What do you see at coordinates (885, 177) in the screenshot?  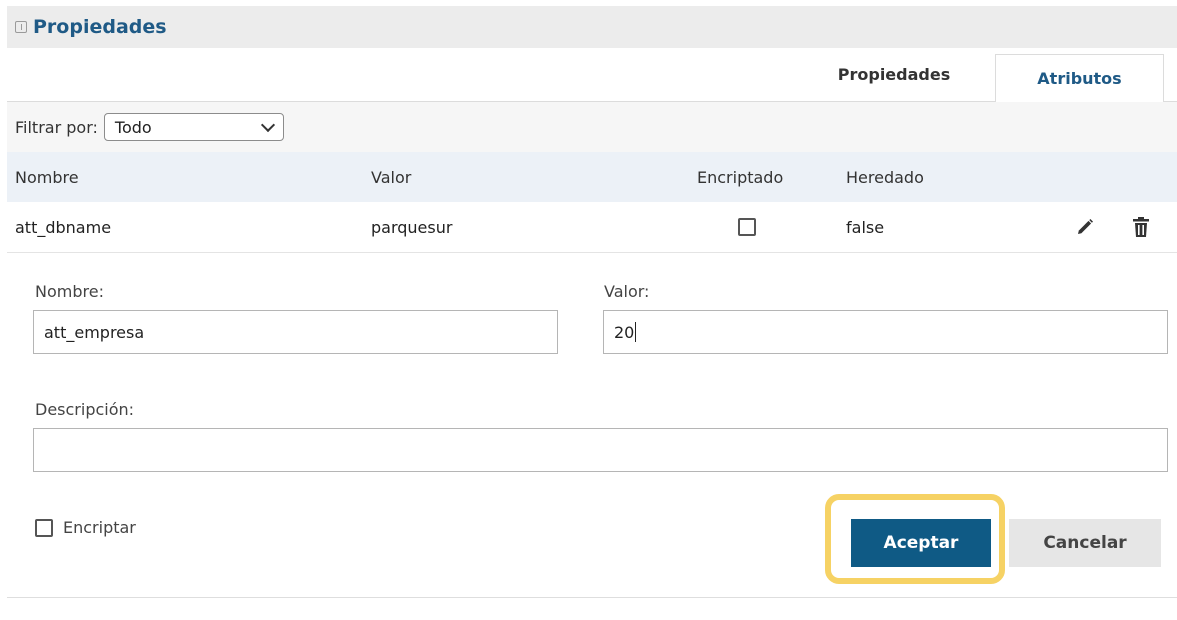 I see `column-header-heredado: Heredado` at bounding box center [885, 177].